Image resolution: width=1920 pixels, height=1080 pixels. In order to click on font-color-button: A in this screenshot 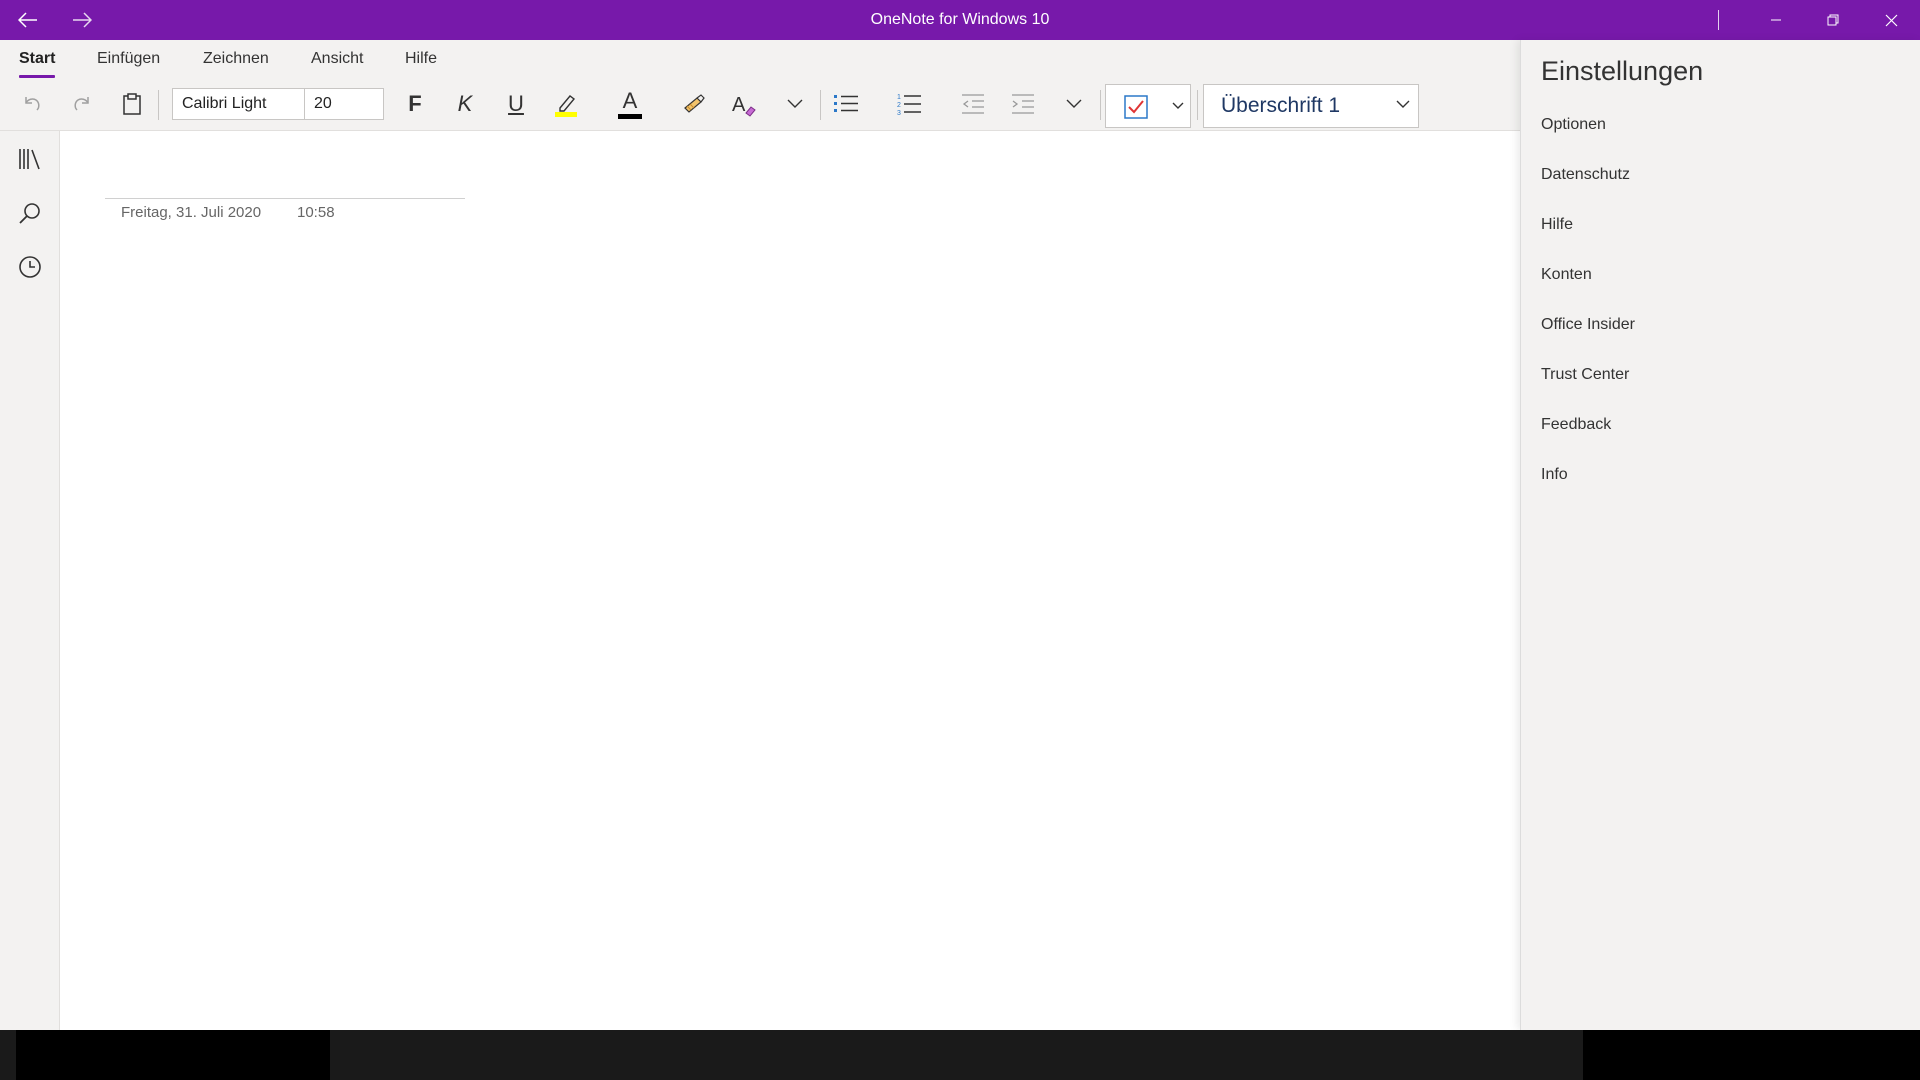, I will do `click(630, 104)`.